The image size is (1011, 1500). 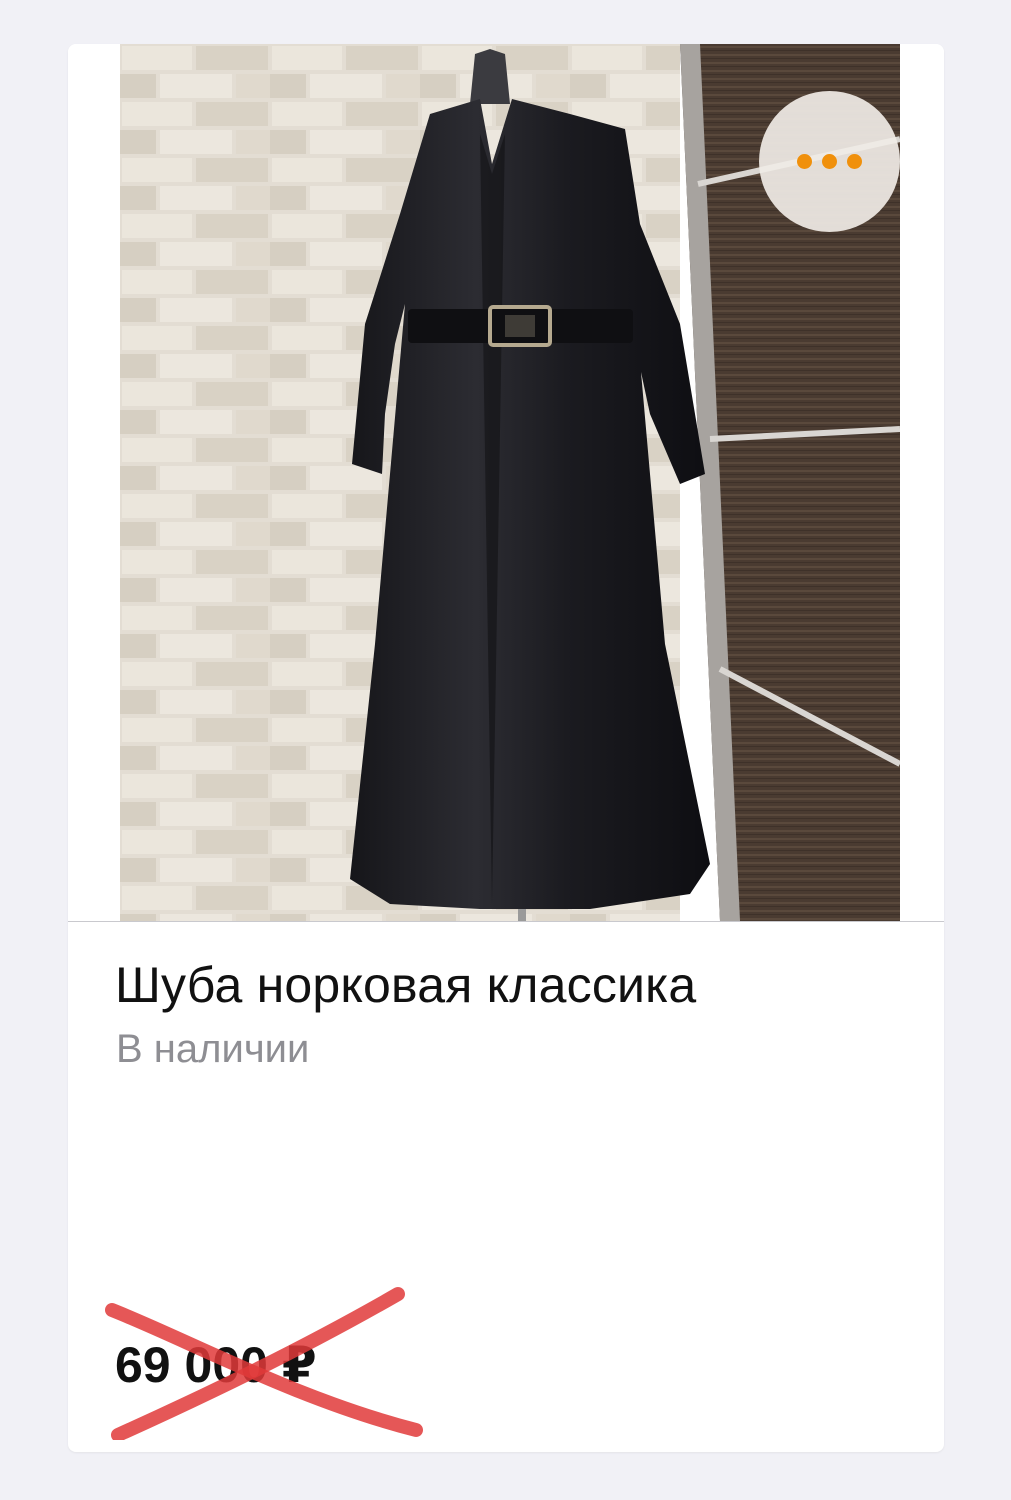 I want to click on strike-cross-icon, so click(x=264, y=1363).